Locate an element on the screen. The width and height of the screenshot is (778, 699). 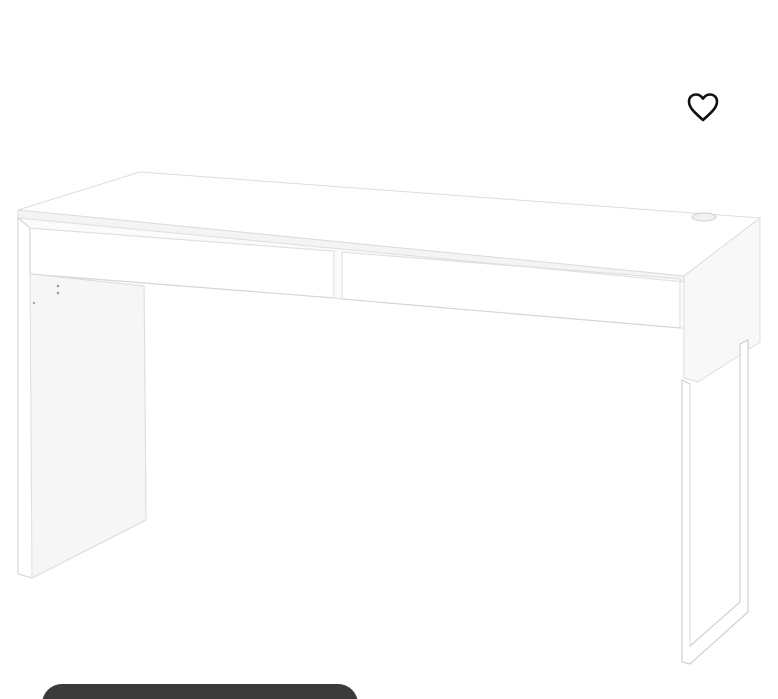
heart-outline-icon is located at coordinates (703, 107).